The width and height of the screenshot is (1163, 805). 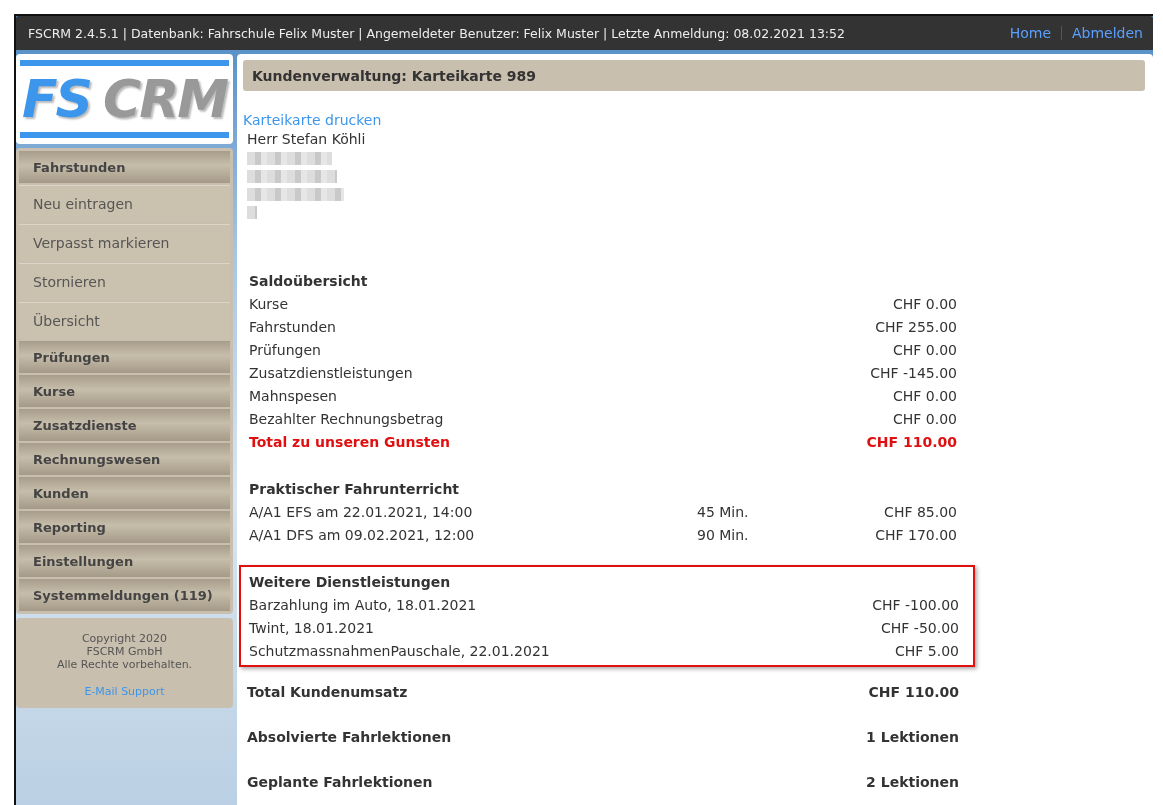 I want to click on duration: 90 Min., so click(x=723, y=535).